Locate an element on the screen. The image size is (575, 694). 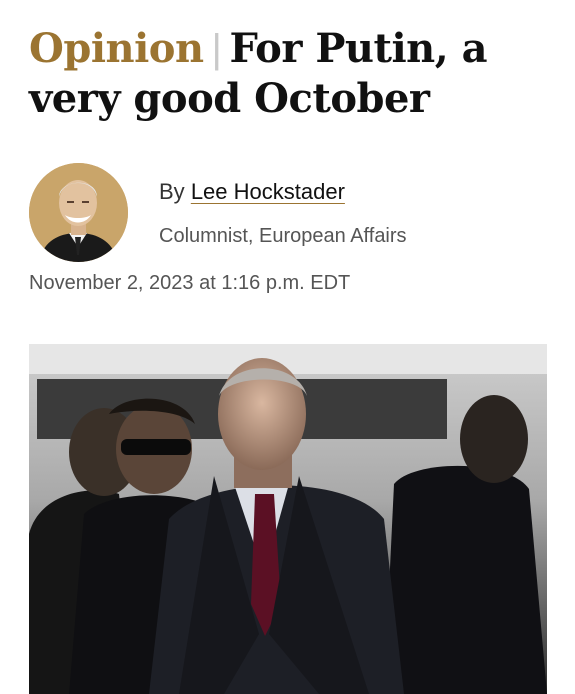
author-avatar is located at coordinates (78, 212).